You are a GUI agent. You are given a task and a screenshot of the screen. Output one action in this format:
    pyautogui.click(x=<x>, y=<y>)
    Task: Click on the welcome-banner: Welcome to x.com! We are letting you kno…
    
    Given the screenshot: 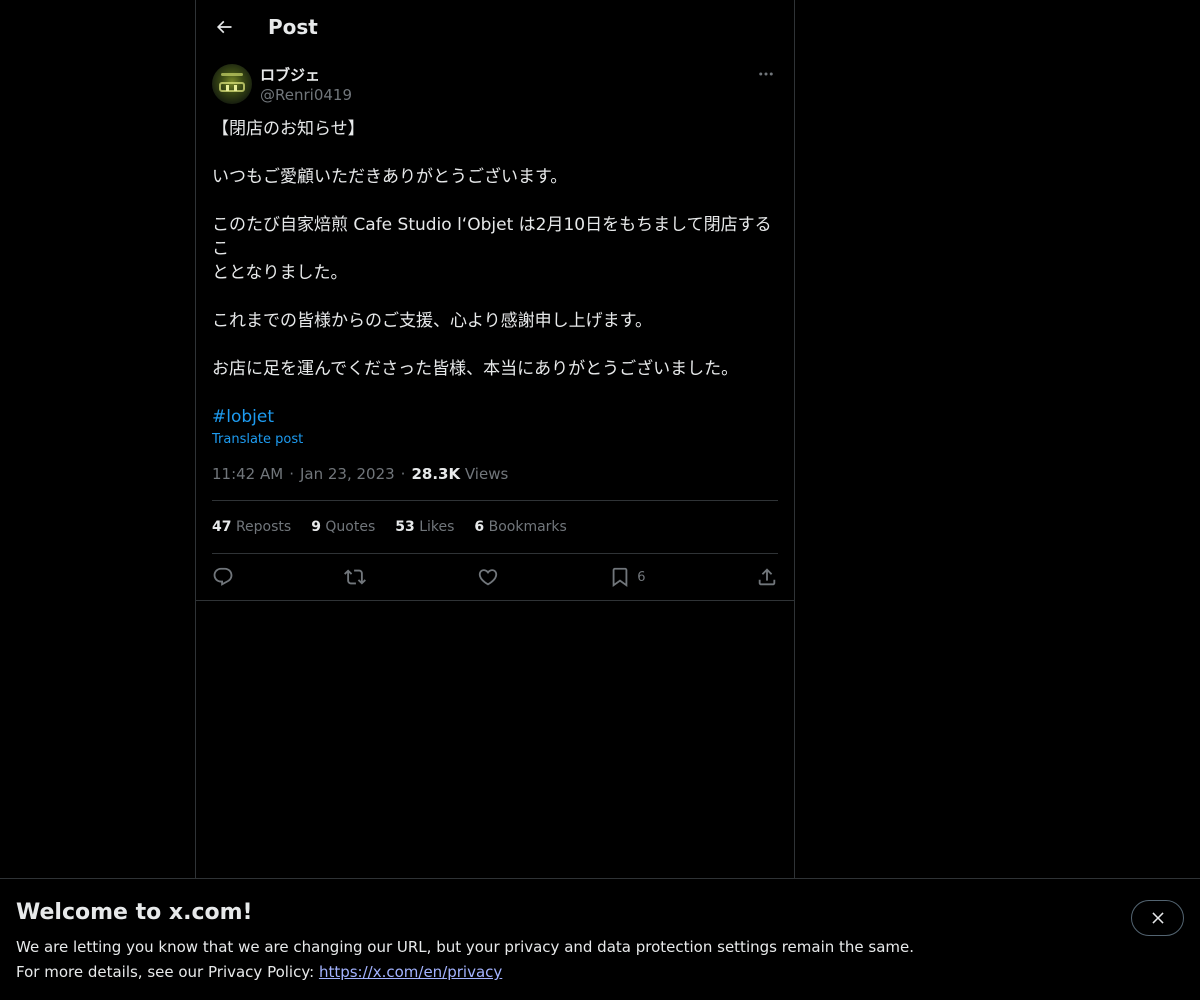 What is the action you would take?
    pyautogui.click(x=600, y=939)
    